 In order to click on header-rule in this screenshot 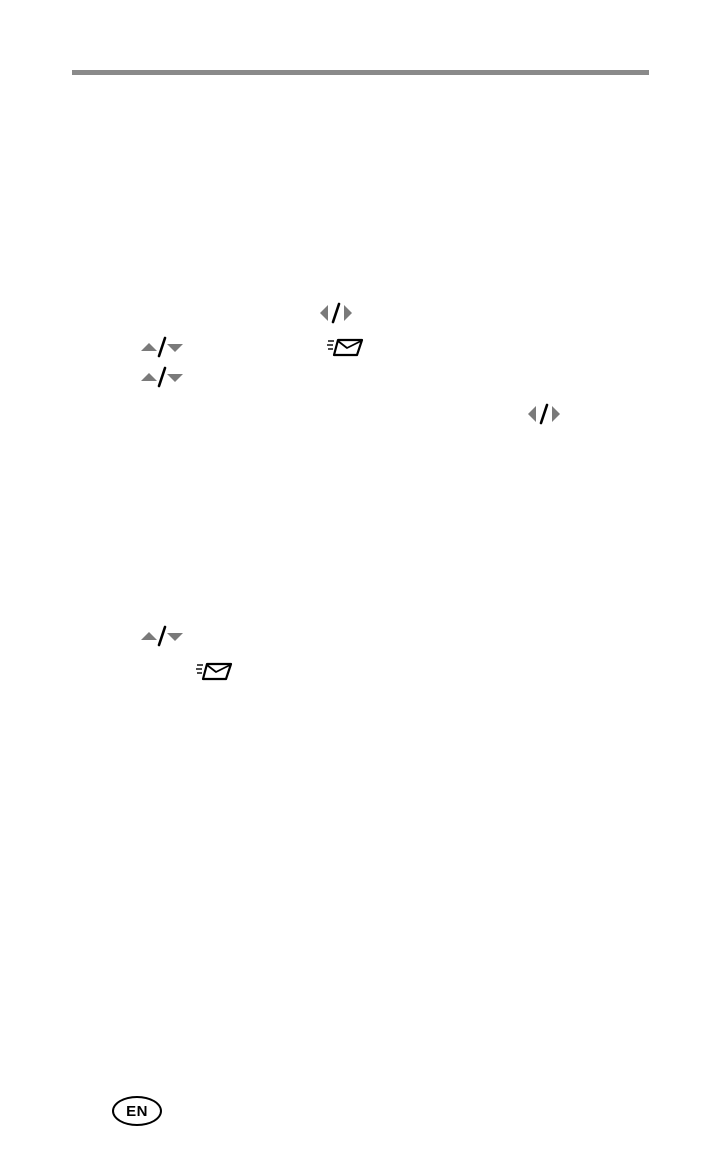, I will do `click(360, 72)`.